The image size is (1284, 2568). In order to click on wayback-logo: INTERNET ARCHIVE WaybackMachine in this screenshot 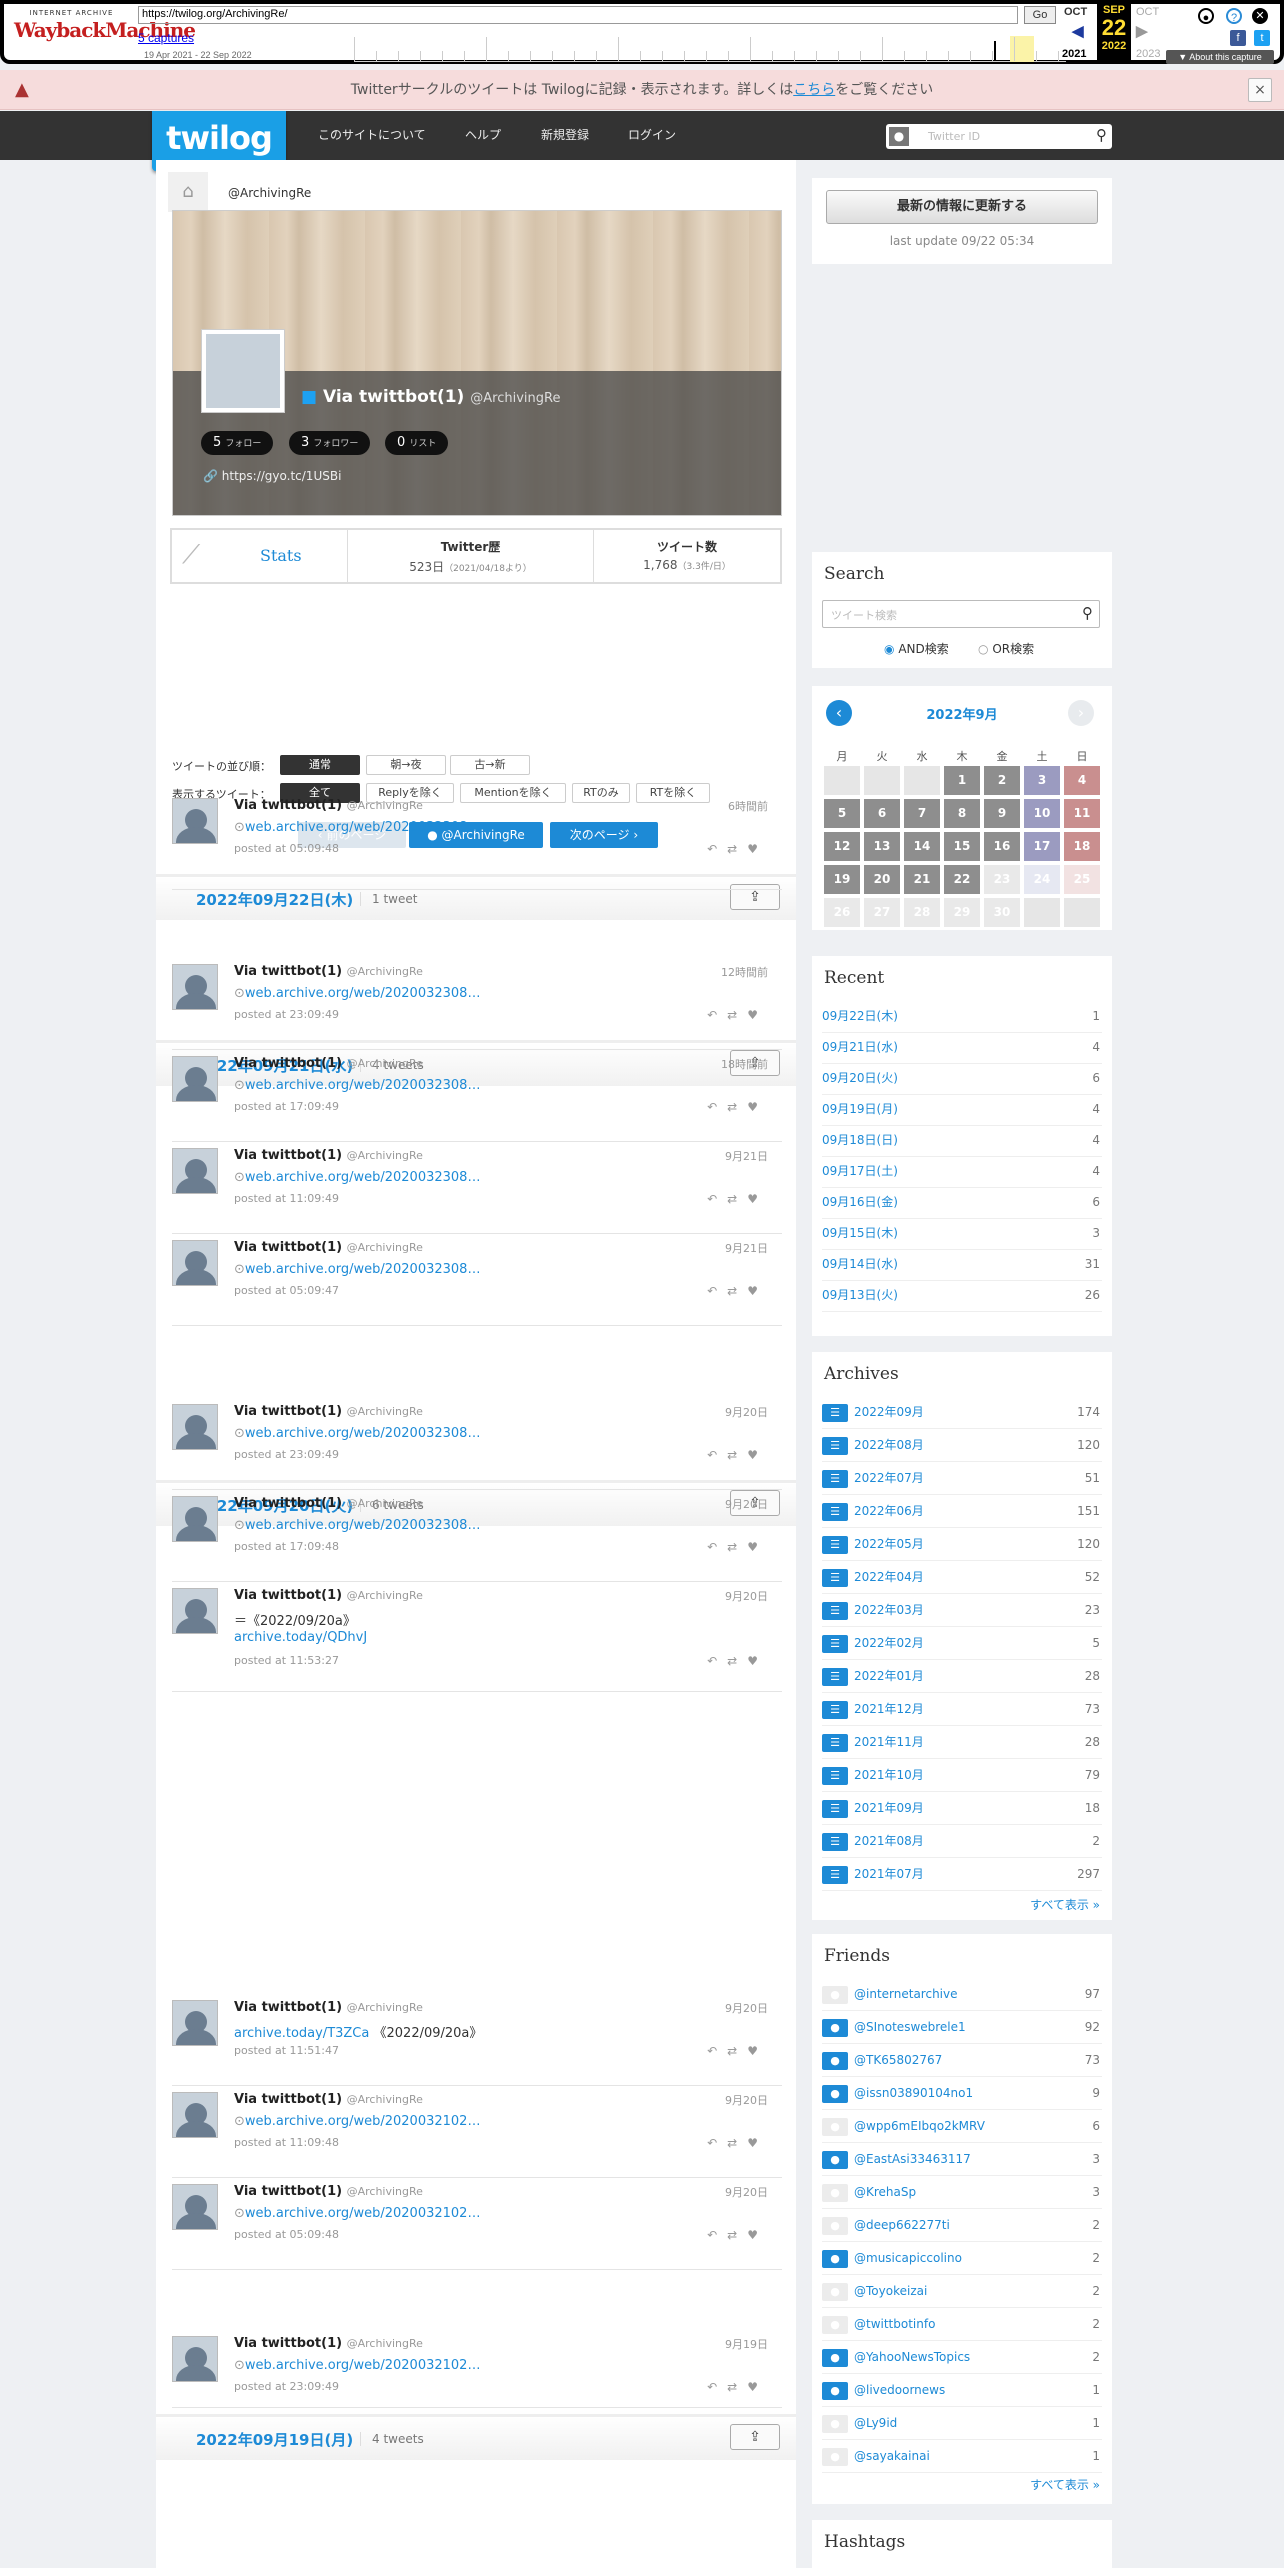, I will do `click(105, 31)`.